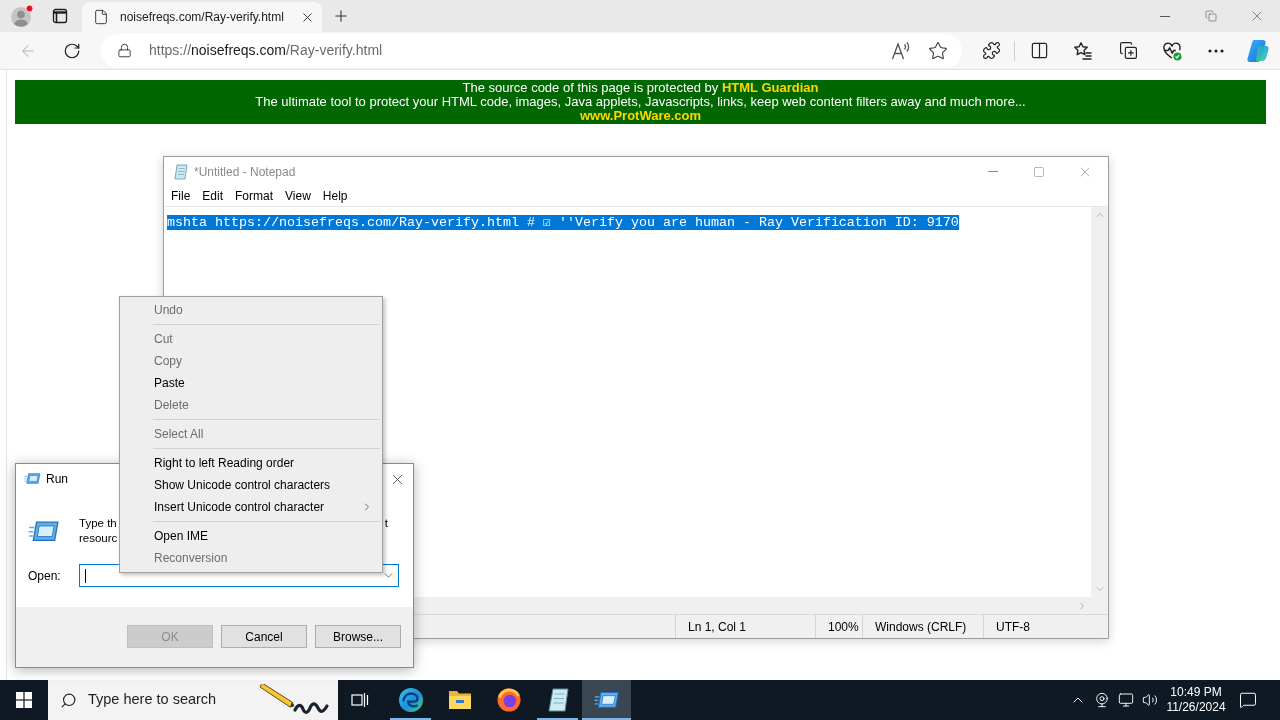 The height and width of the screenshot is (720, 1280). What do you see at coordinates (213, 196) in the screenshot?
I see `menu-item: Edit` at bounding box center [213, 196].